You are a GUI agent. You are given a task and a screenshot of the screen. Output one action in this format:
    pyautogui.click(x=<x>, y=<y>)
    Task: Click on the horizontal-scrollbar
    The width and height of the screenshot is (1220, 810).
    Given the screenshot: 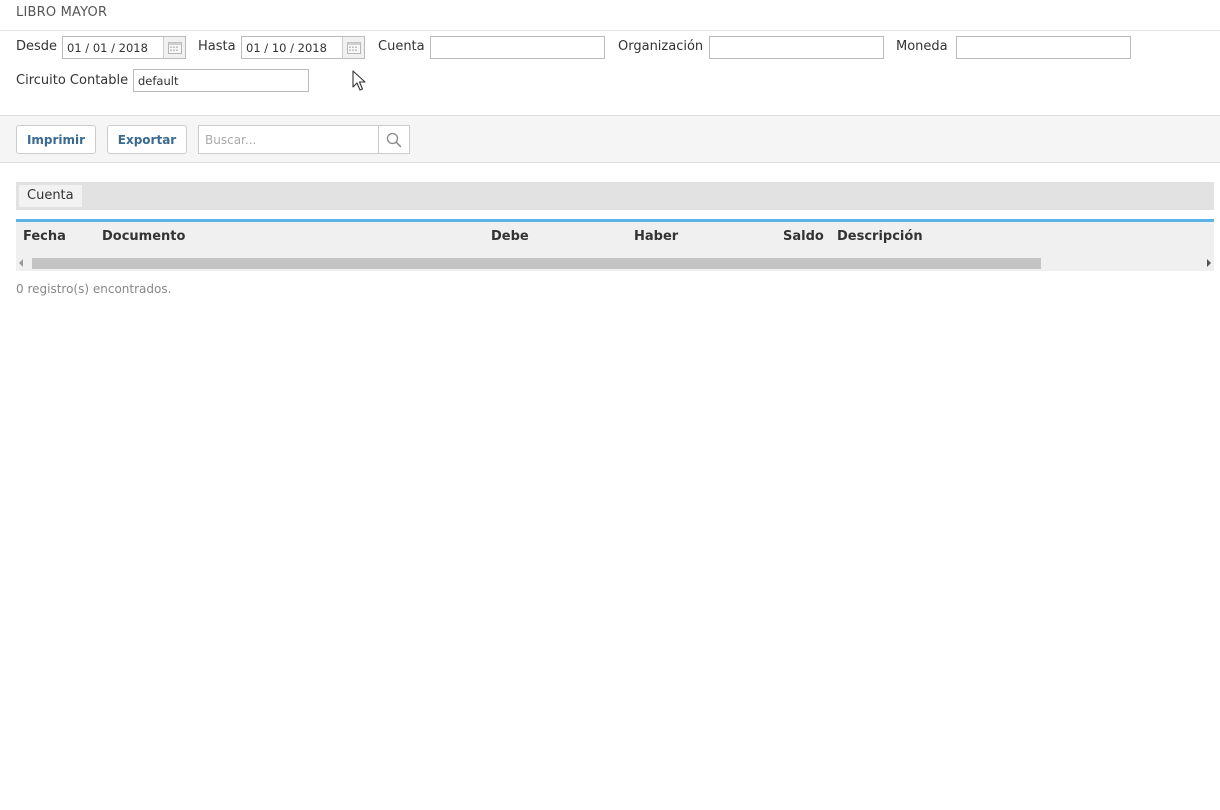 What is the action you would take?
    pyautogui.click(x=615, y=263)
    